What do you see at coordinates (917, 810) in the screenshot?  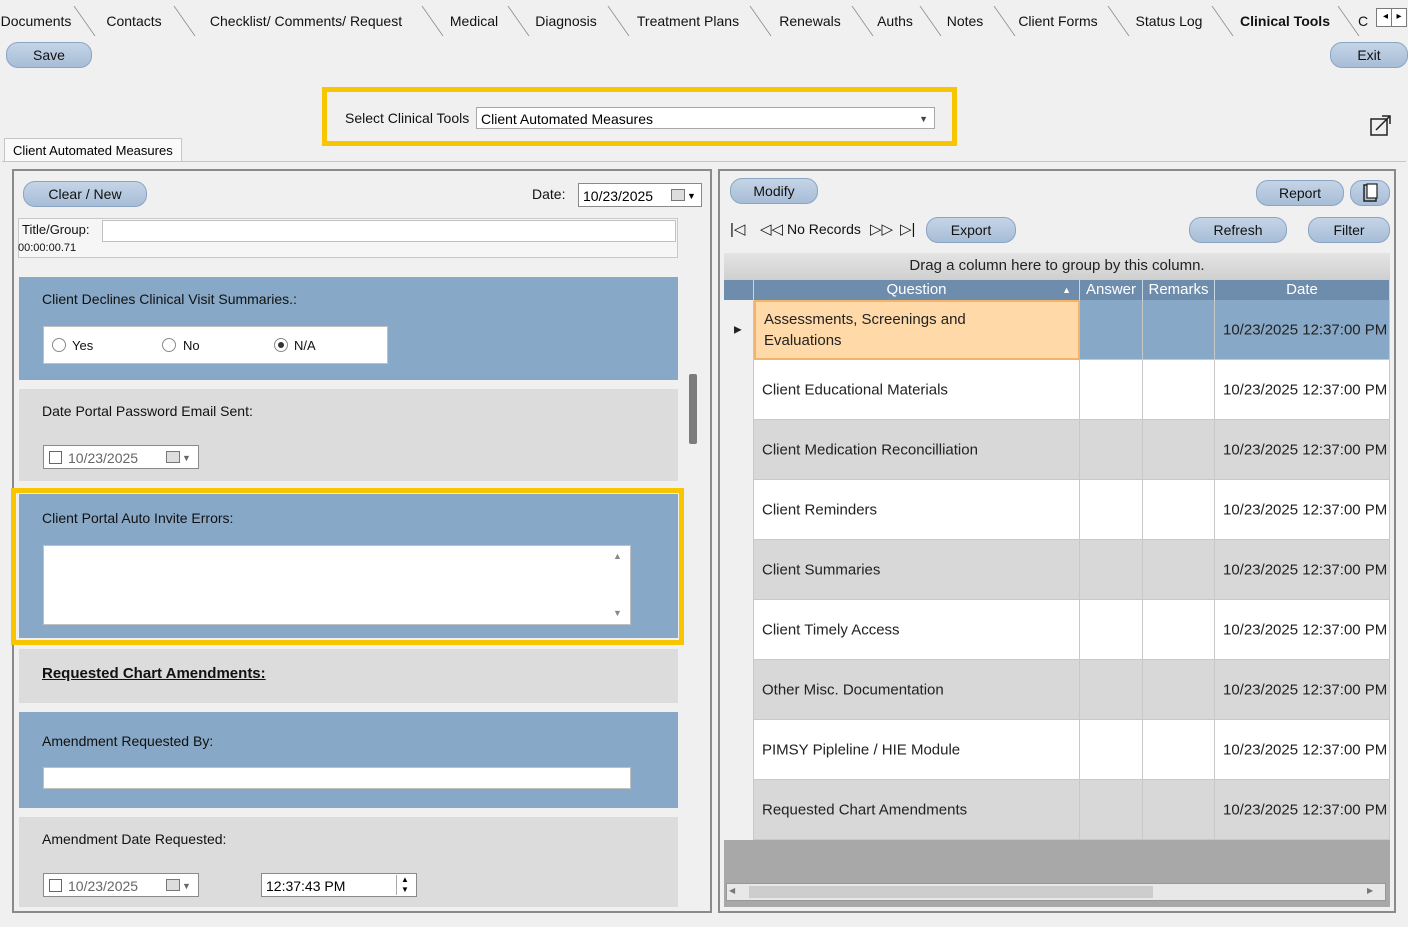 I see `cell-question: Requested Chart Amendments` at bounding box center [917, 810].